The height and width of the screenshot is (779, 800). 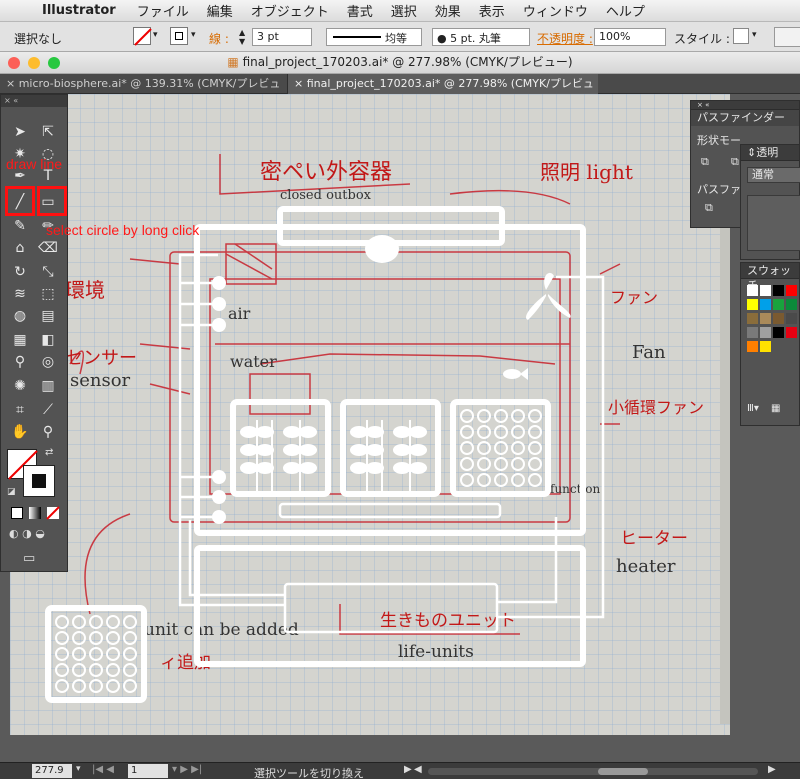 What do you see at coordinates (52, 771) in the screenshot?
I see `zoom-level-input: 277.9` at bounding box center [52, 771].